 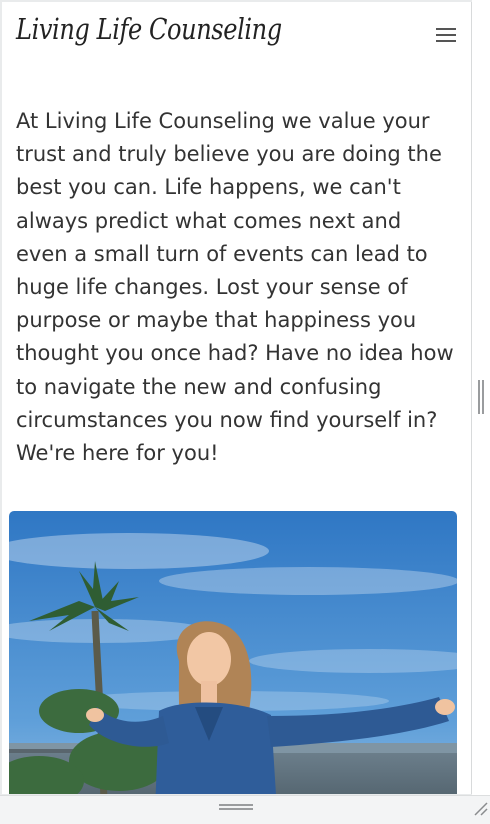 What do you see at coordinates (481, 808) in the screenshot?
I see `resize-grip-icon` at bounding box center [481, 808].